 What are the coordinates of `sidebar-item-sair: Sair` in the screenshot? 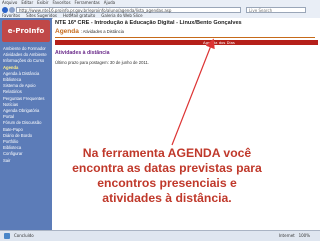 It's located at (27, 161).